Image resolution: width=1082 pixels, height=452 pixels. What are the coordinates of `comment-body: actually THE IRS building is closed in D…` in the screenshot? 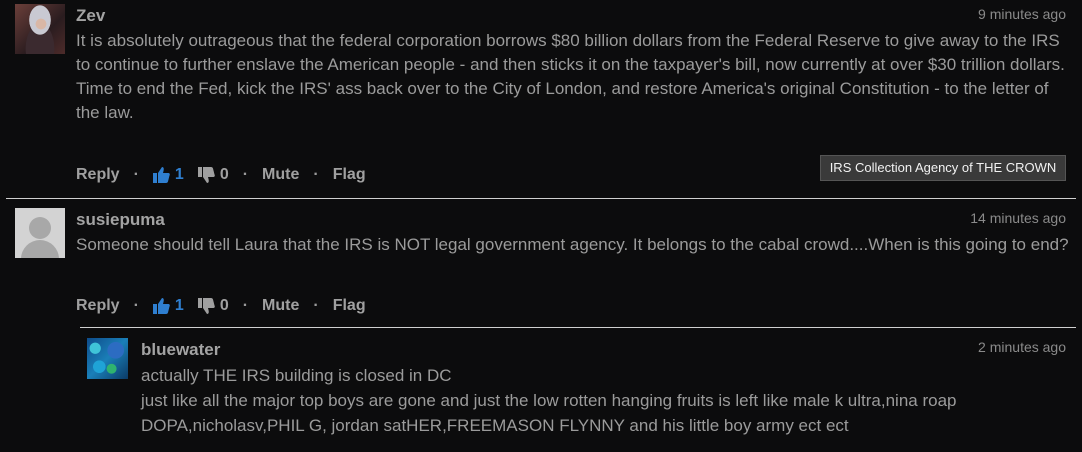 It's located at (606, 400).